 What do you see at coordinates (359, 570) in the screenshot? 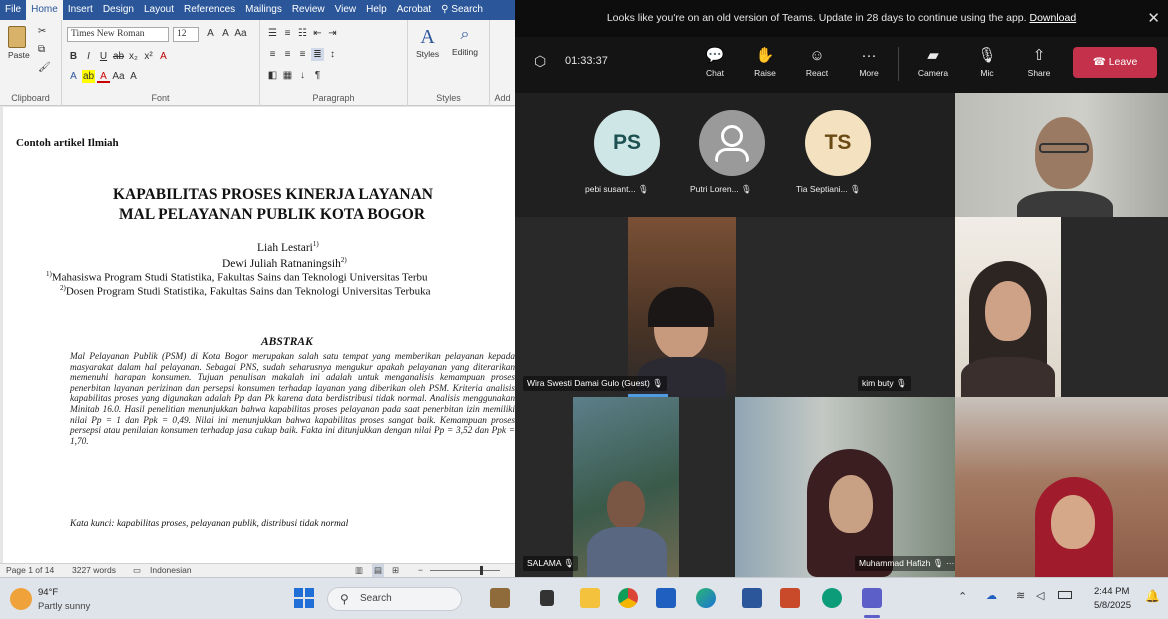
I see `read-mode-icon: ▥` at bounding box center [359, 570].